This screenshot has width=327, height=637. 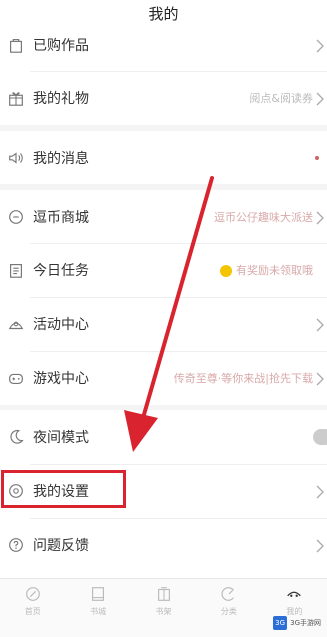 What do you see at coordinates (281, 98) in the screenshot?
I see `gifts-subtitle: 阅点&阅读券` at bounding box center [281, 98].